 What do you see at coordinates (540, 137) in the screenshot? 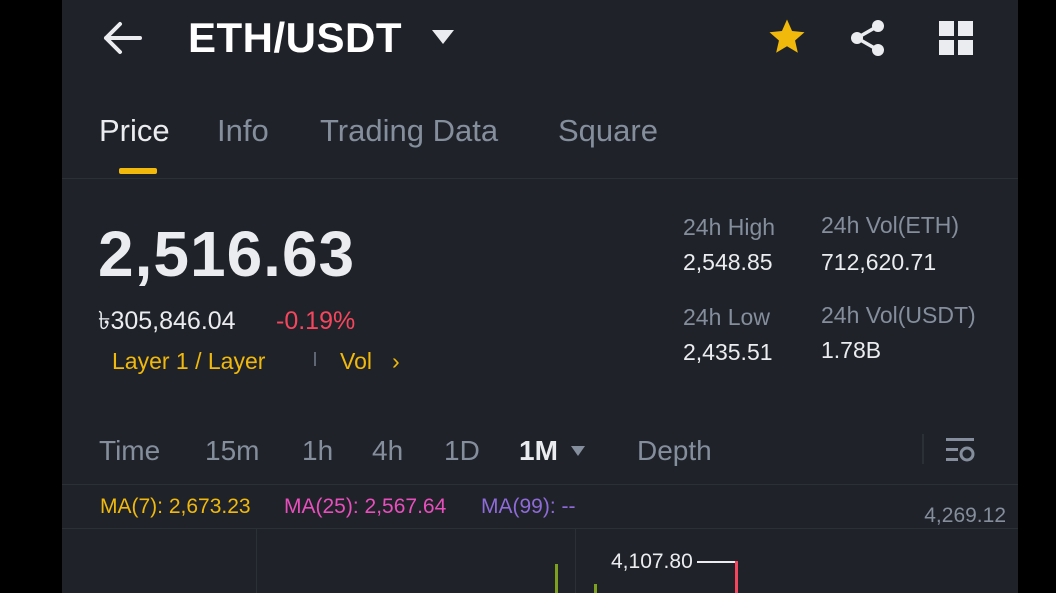
I see `tab-bar: Price Info Trading Data Square` at bounding box center [540, 137].